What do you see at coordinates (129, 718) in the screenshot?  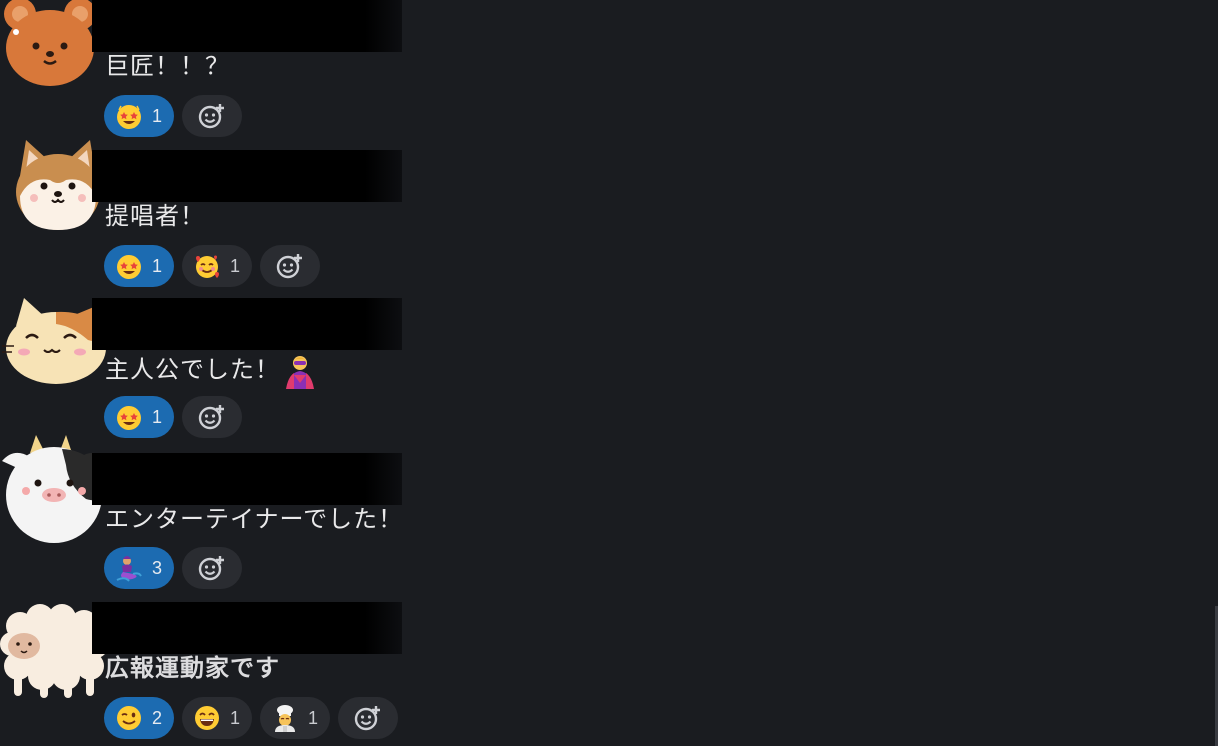 I see `winking-face-emoji` at bounding box center [129, 718].